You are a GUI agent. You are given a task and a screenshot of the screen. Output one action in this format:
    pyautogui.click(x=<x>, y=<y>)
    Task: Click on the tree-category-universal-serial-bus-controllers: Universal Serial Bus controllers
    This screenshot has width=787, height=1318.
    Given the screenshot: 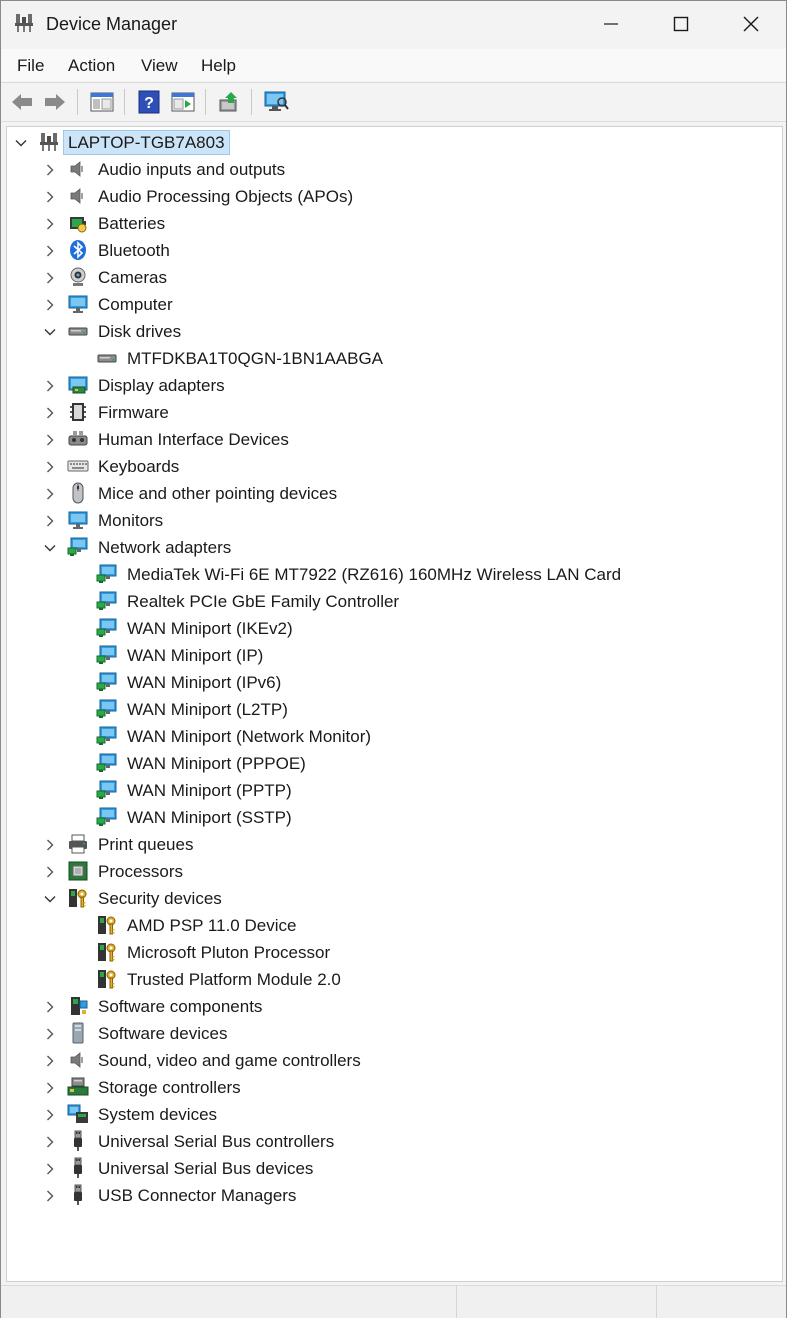 What is the action you would take?
    pyautogui.click(x=392, y=1141)
    